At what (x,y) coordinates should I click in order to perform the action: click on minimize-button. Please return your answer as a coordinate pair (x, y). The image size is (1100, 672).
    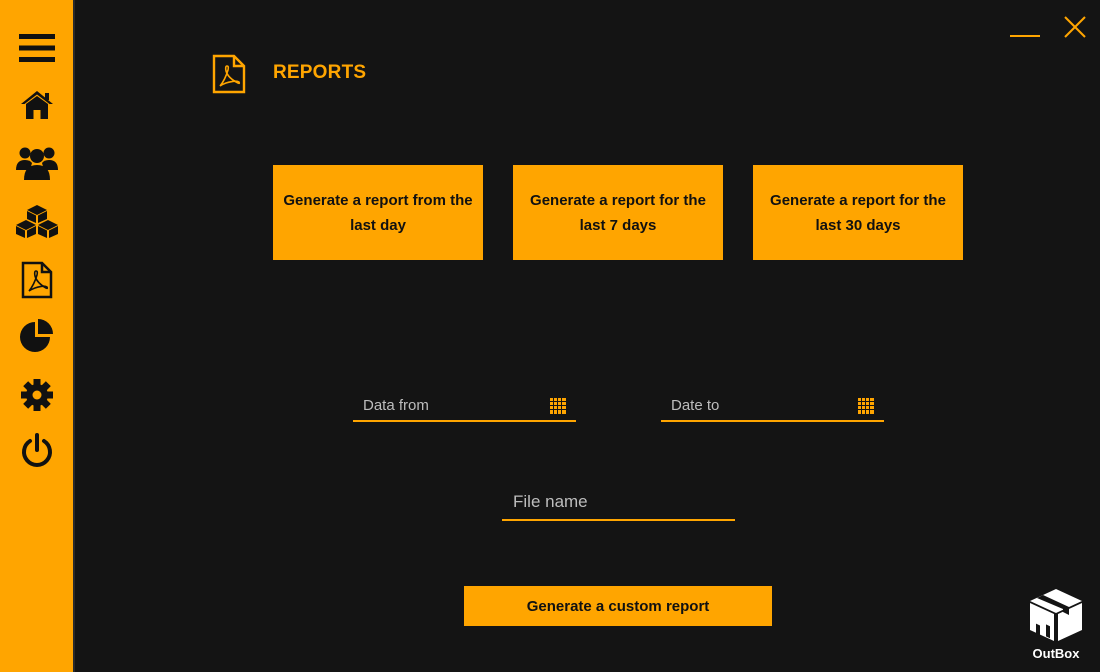
    Looking at the image, I should click on (1025, 32).